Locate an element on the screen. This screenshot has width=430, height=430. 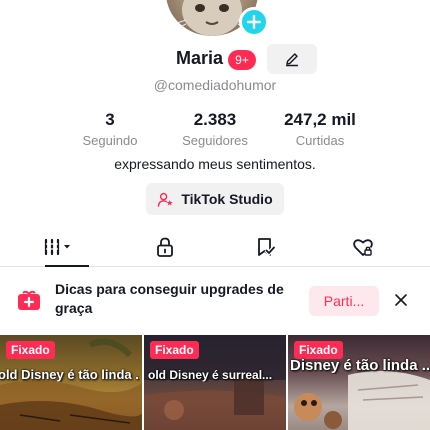
tiktok-studio-button: TikTok Studio is located at coordinates (215, 199).